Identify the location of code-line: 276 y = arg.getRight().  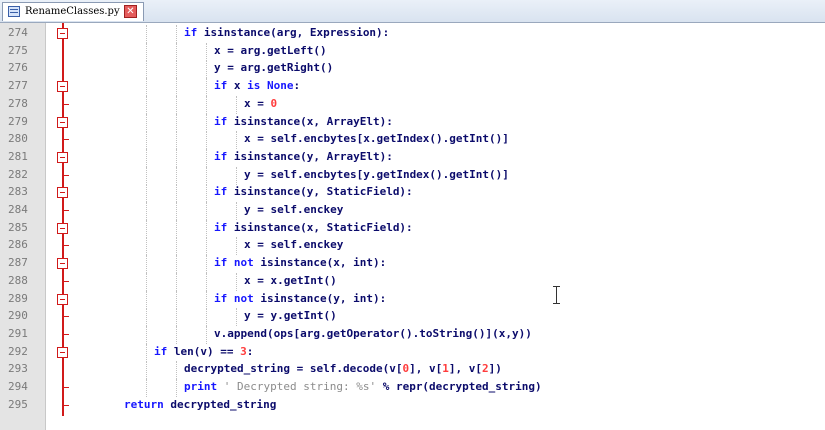
(412, 69).